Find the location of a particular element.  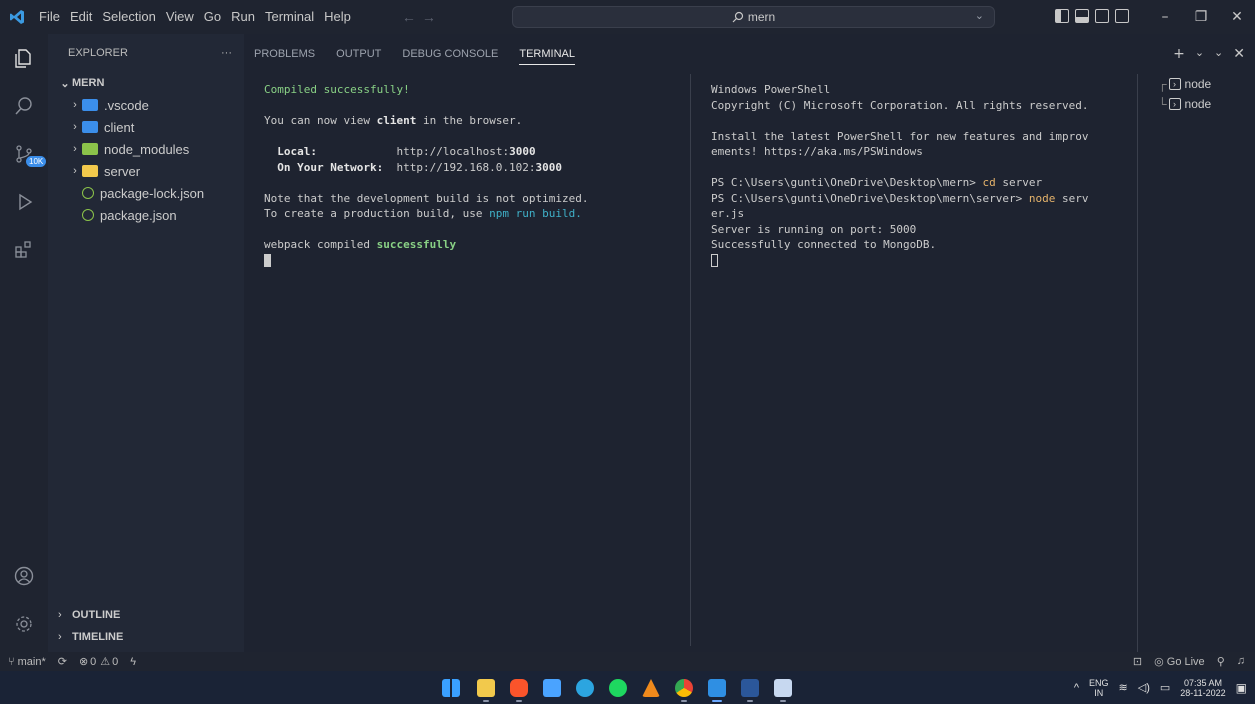

folder-icon is located at coordinates (90, 149).